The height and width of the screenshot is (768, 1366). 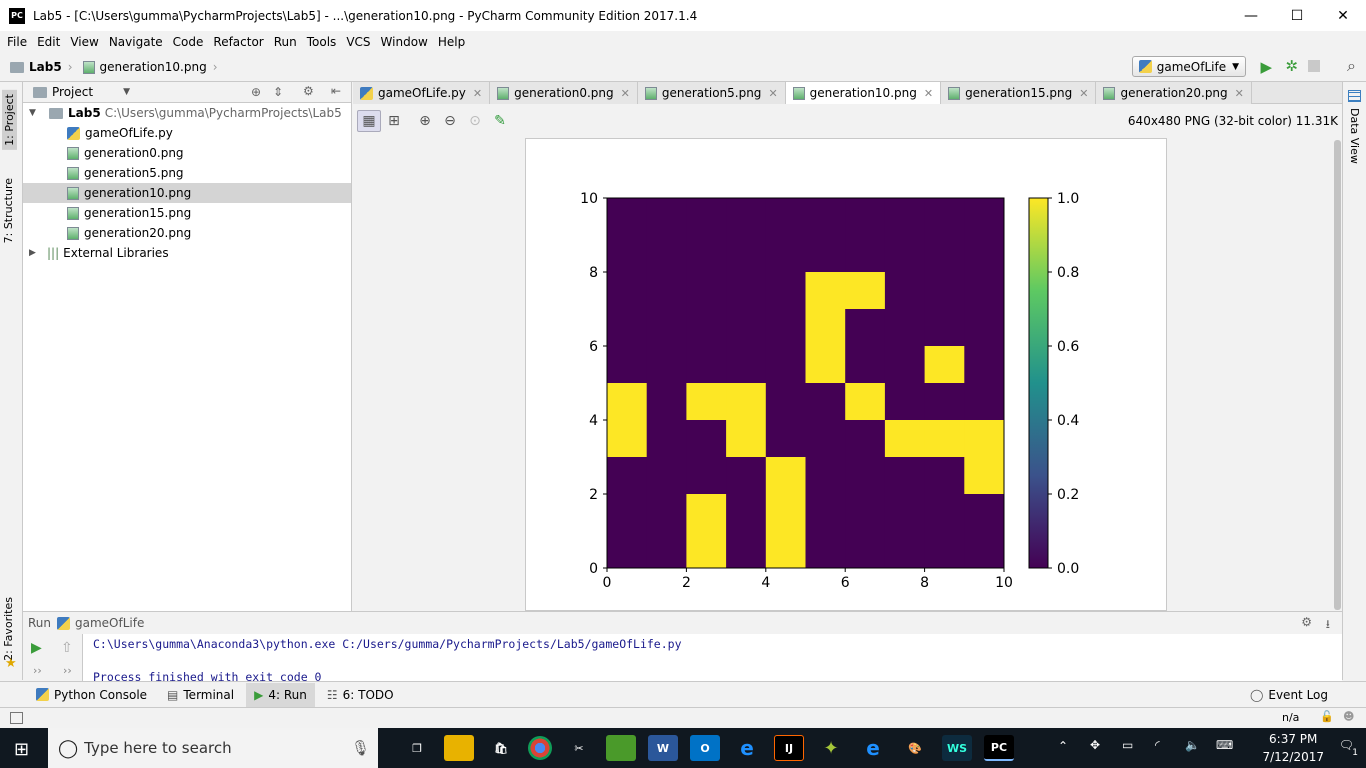 What do you see at coordinates (17, 42) in the screenshot?
I see `menu-file: File` at bounding box center [17, 42].